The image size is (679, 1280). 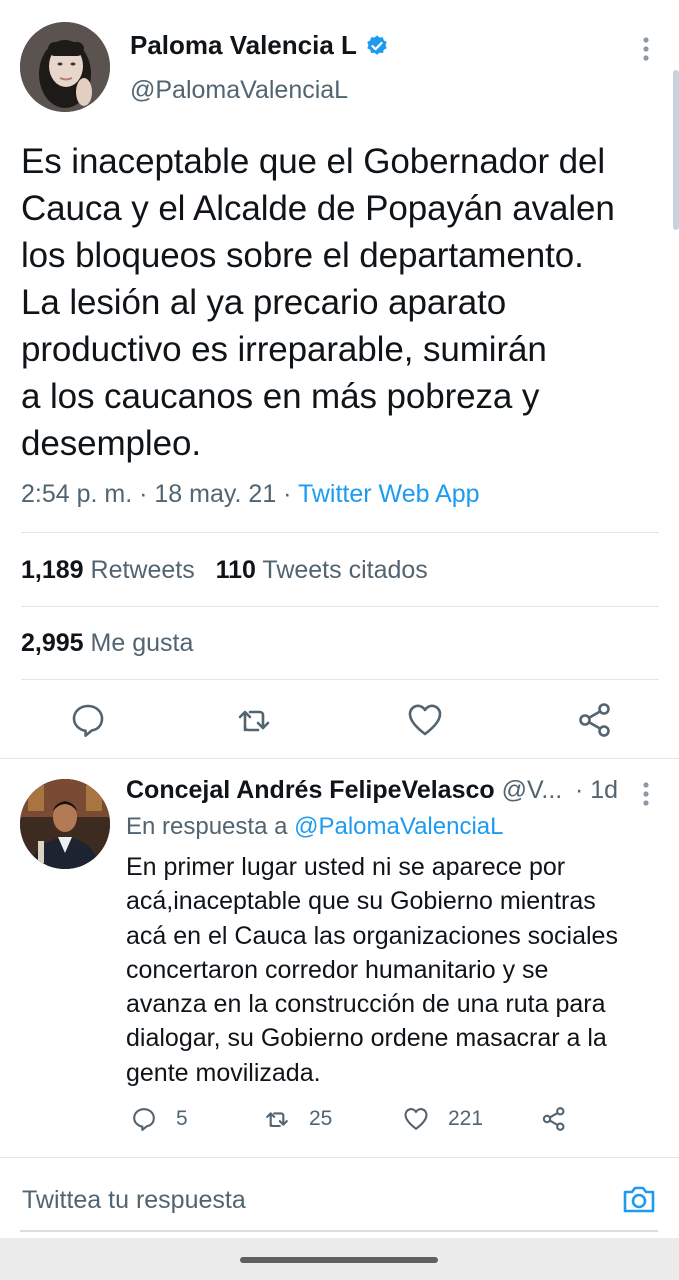 What do you see at coordinates (466, 1118) in the screenshot?
I see `reply-like-count: 221` at bounding box center [466, 1118].